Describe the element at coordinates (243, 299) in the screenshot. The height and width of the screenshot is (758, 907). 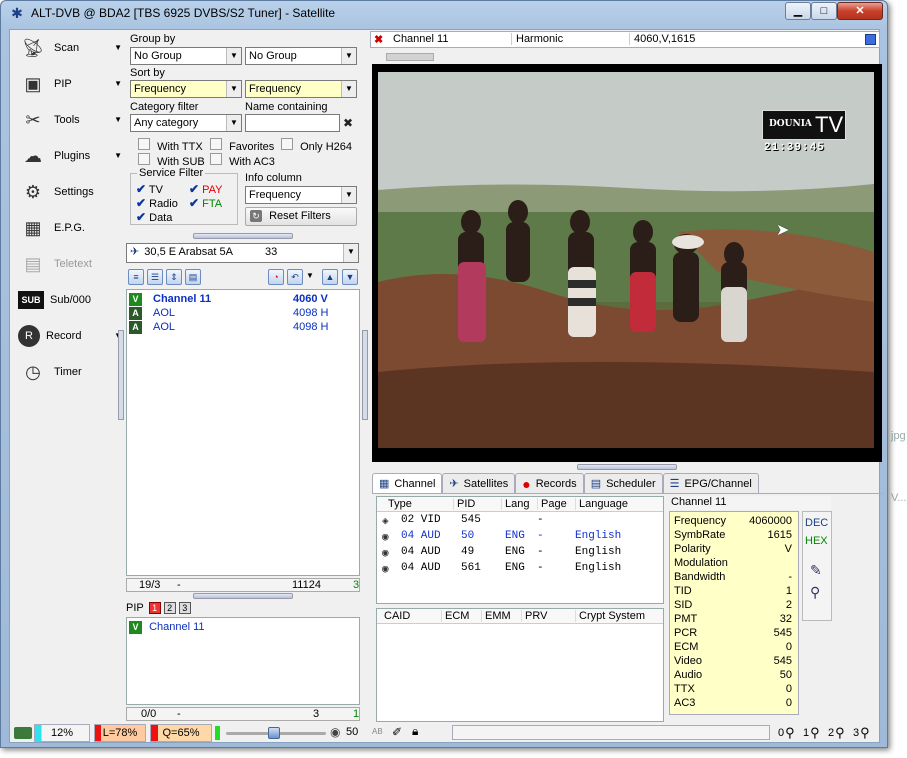
I see `channel-row: V Channel 11 4060 V` at that location.